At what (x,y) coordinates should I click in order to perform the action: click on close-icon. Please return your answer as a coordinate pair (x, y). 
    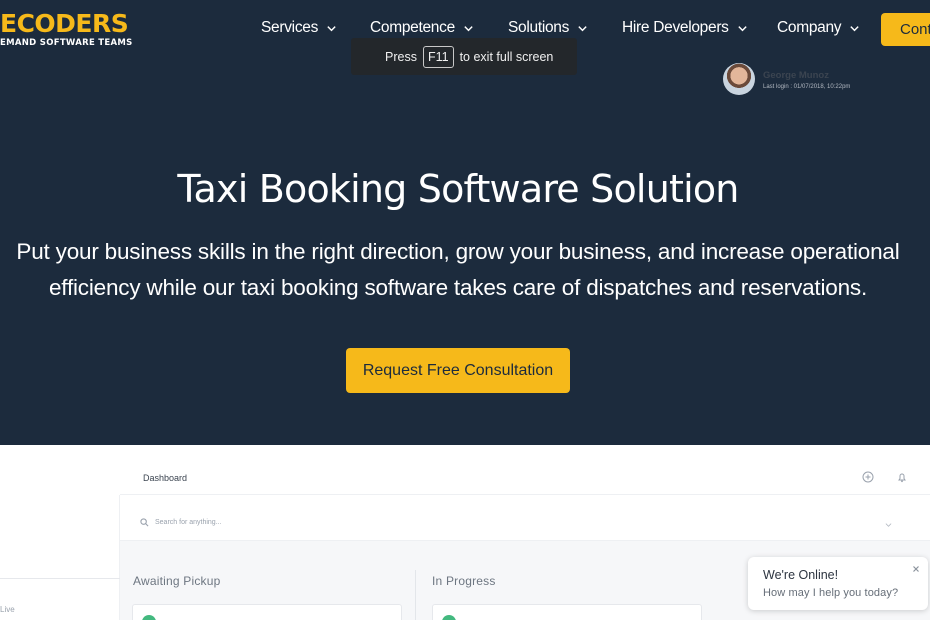
    Looking at the image, I should click on (916, 569).